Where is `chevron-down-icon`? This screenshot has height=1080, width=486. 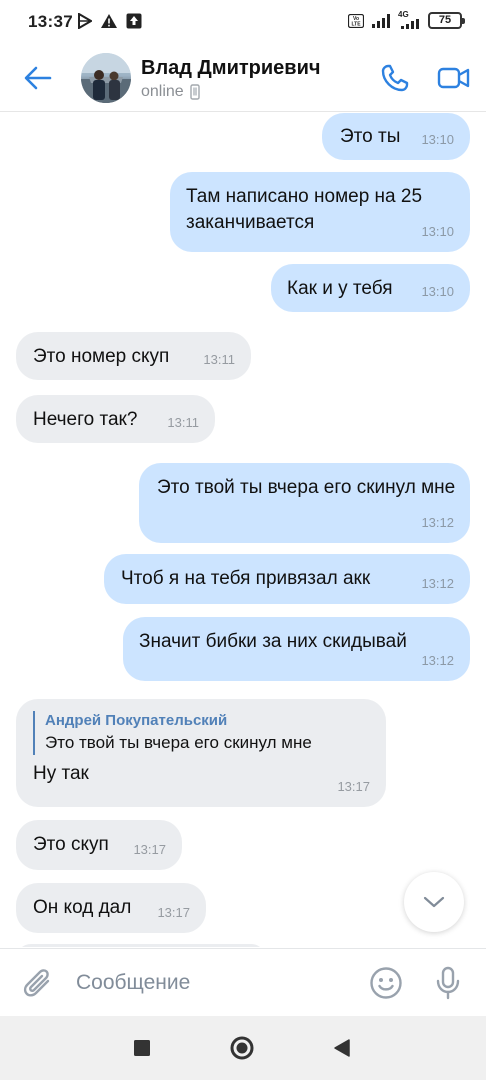
chevron-down-icon is located at coordinates (434, 902).